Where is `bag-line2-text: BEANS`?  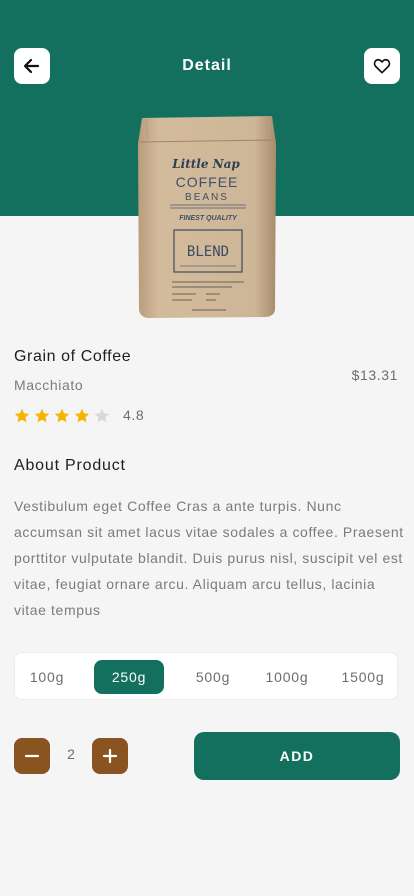 bag-line2-text: BEANS is located at coordinates (207, 197).